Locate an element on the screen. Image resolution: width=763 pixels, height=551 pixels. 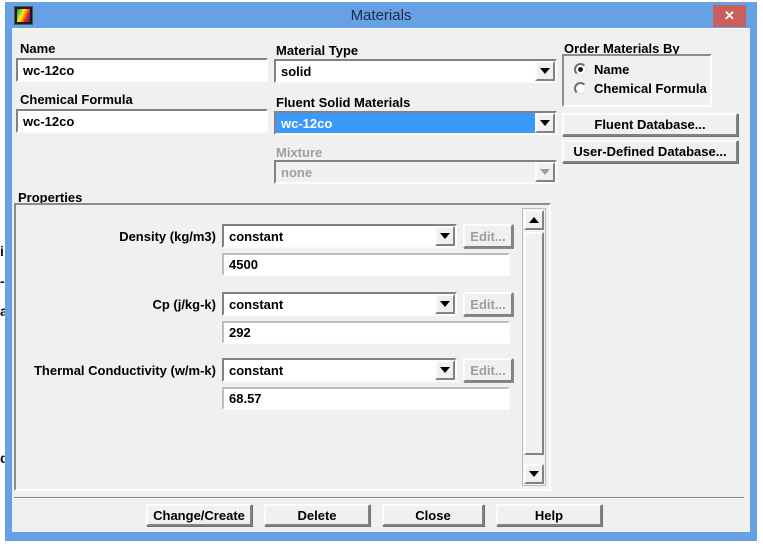
scrollbar-up-button is located at coordinates (534, 220).